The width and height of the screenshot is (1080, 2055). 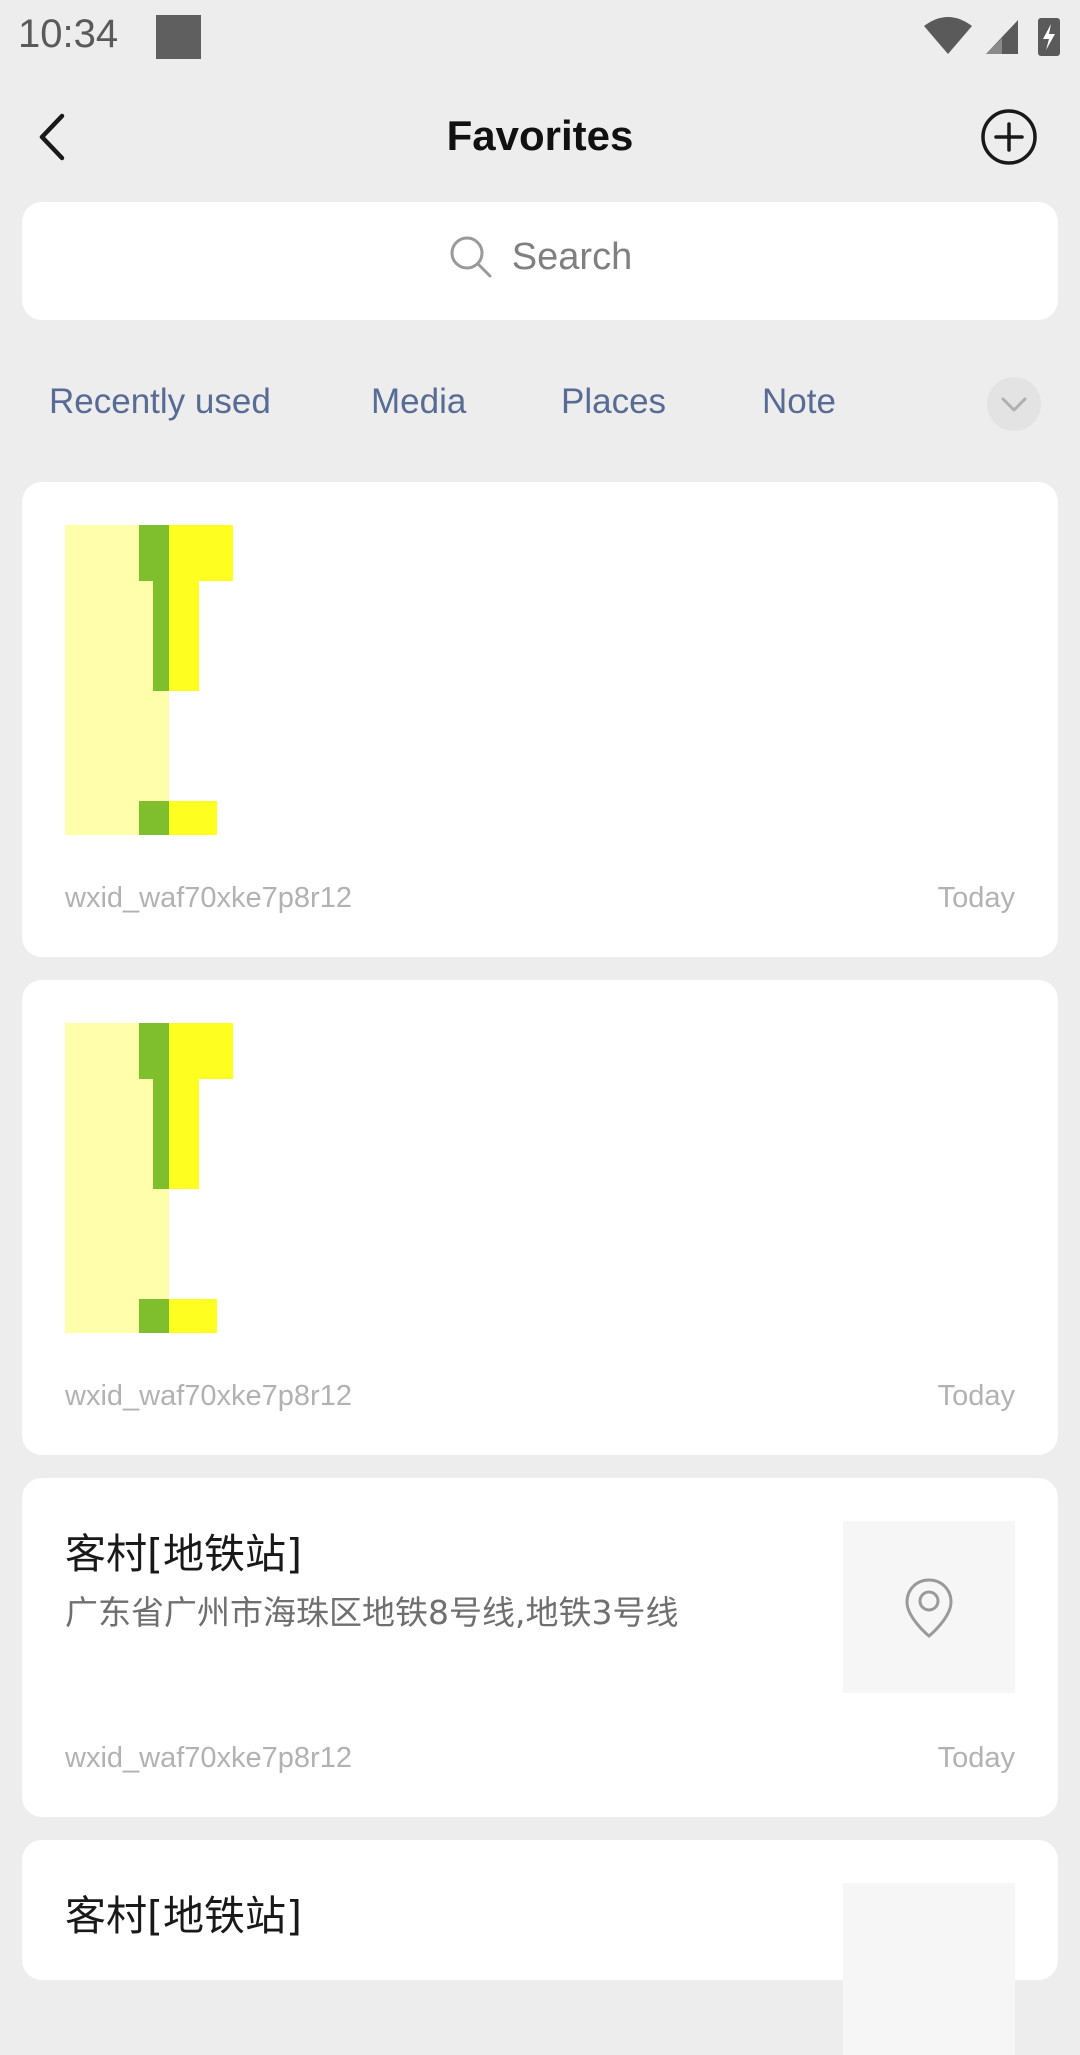 I want to click on status-time: 10:34, so click(x=68, y=34).